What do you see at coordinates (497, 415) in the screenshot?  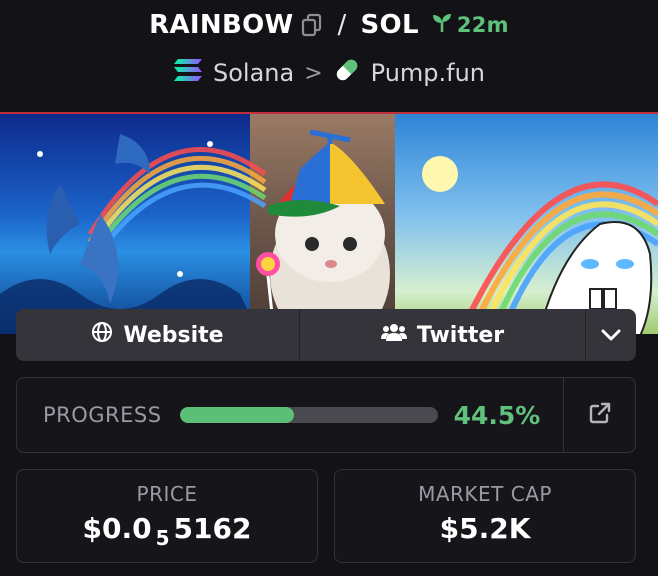 I see `progress-value: 44.5%` at bounding box center [497, 415].